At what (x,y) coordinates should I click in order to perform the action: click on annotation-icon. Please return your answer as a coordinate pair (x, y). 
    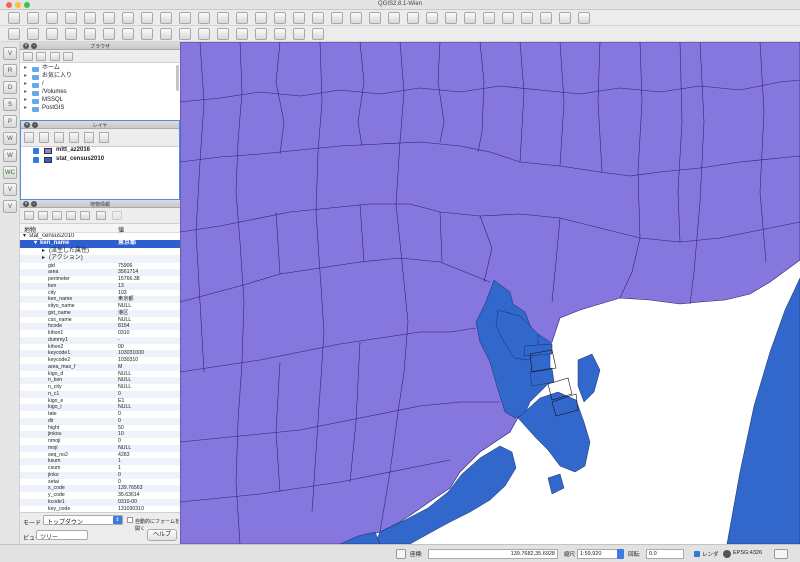
    Looking at the image, I should click on (527, 18).